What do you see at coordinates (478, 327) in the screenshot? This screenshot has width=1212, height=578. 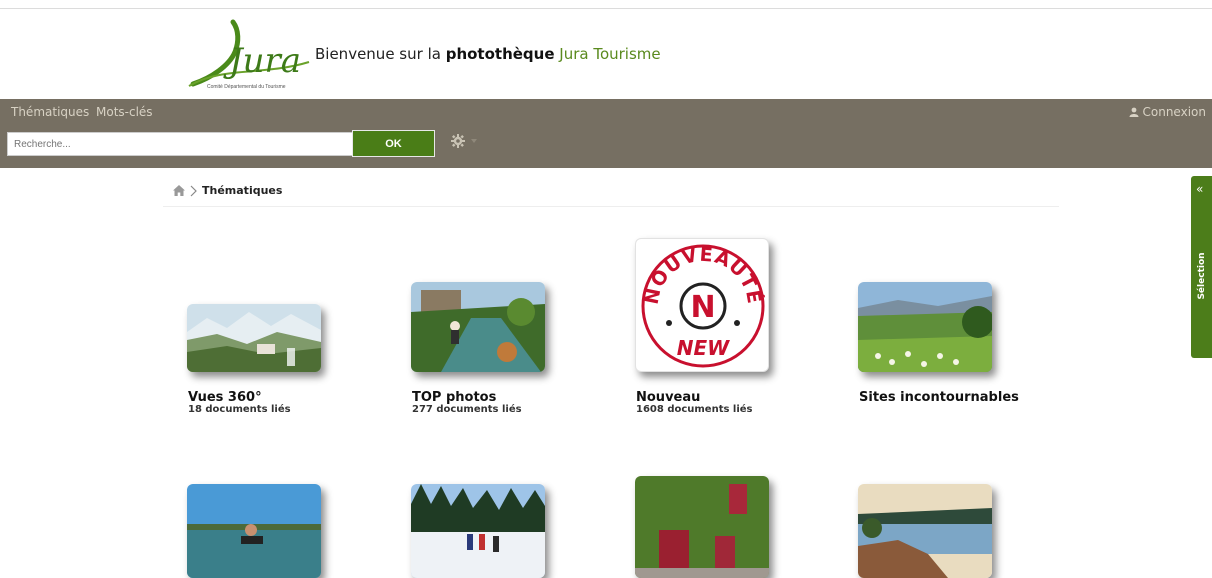 I see `tile-thumbnail-top-photos` at bounding box center [478, 327].